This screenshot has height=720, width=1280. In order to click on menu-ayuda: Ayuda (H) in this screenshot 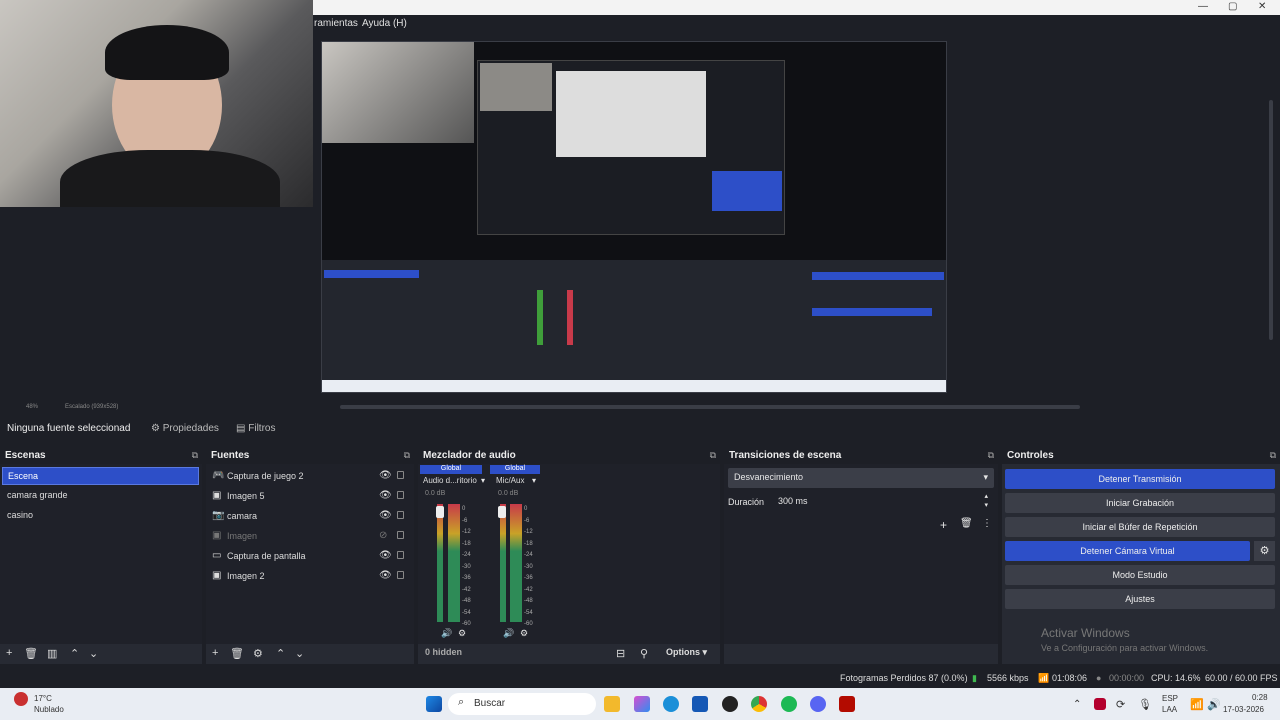, I will do `click(384, 23)`.